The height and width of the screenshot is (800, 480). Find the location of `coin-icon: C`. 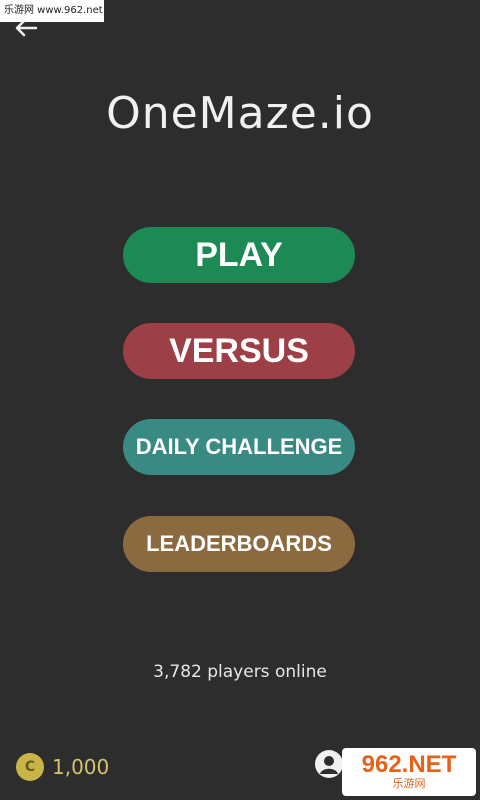

coin-icon: C is located at coordinates (30, 767).